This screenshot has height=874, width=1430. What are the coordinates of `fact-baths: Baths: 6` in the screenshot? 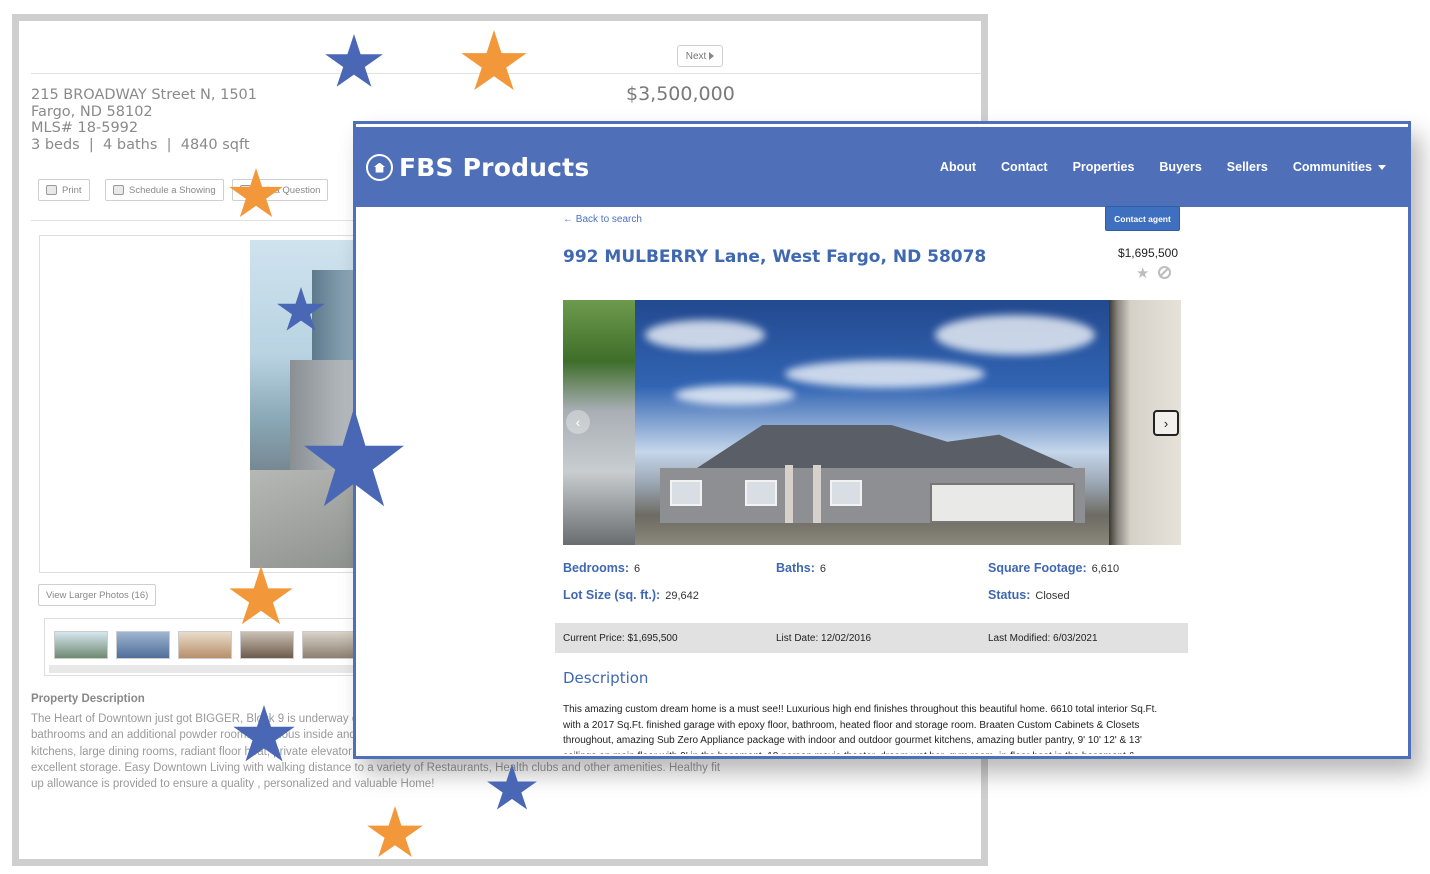 It's located at (801, 568).